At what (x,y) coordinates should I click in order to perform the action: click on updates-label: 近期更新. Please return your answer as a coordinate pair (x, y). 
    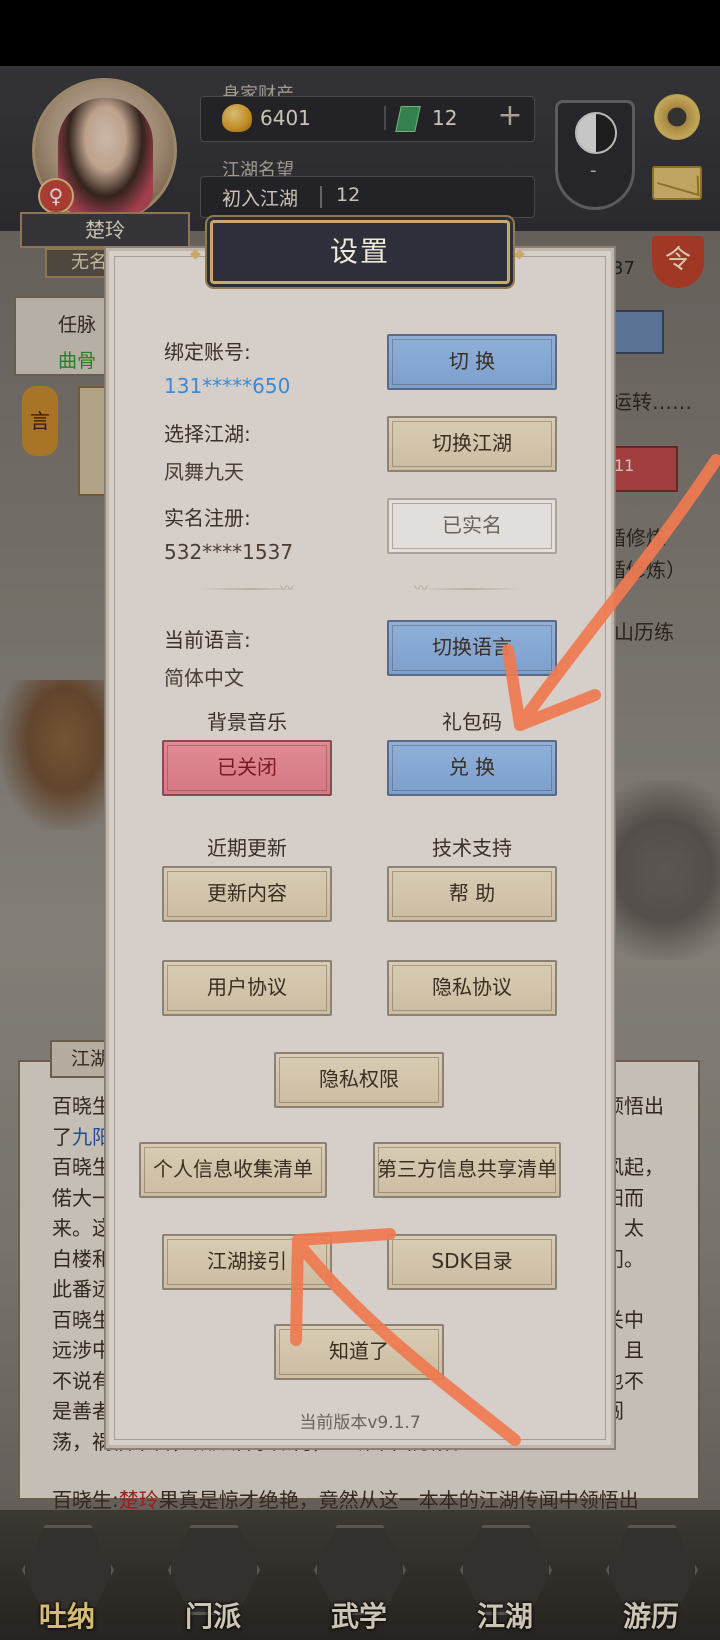
    Looking at the image, I should click on (247, 848).